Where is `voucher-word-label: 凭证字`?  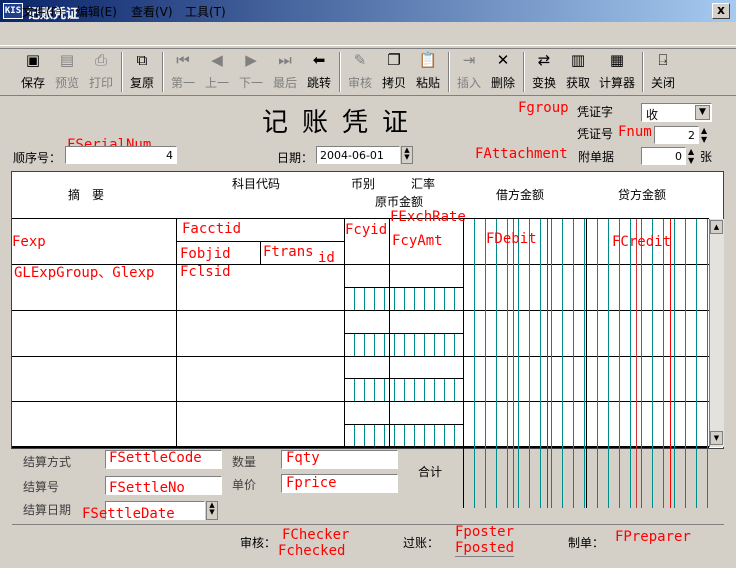 voucher-word-label: 凭证字 is located at coordinates (595, 112).